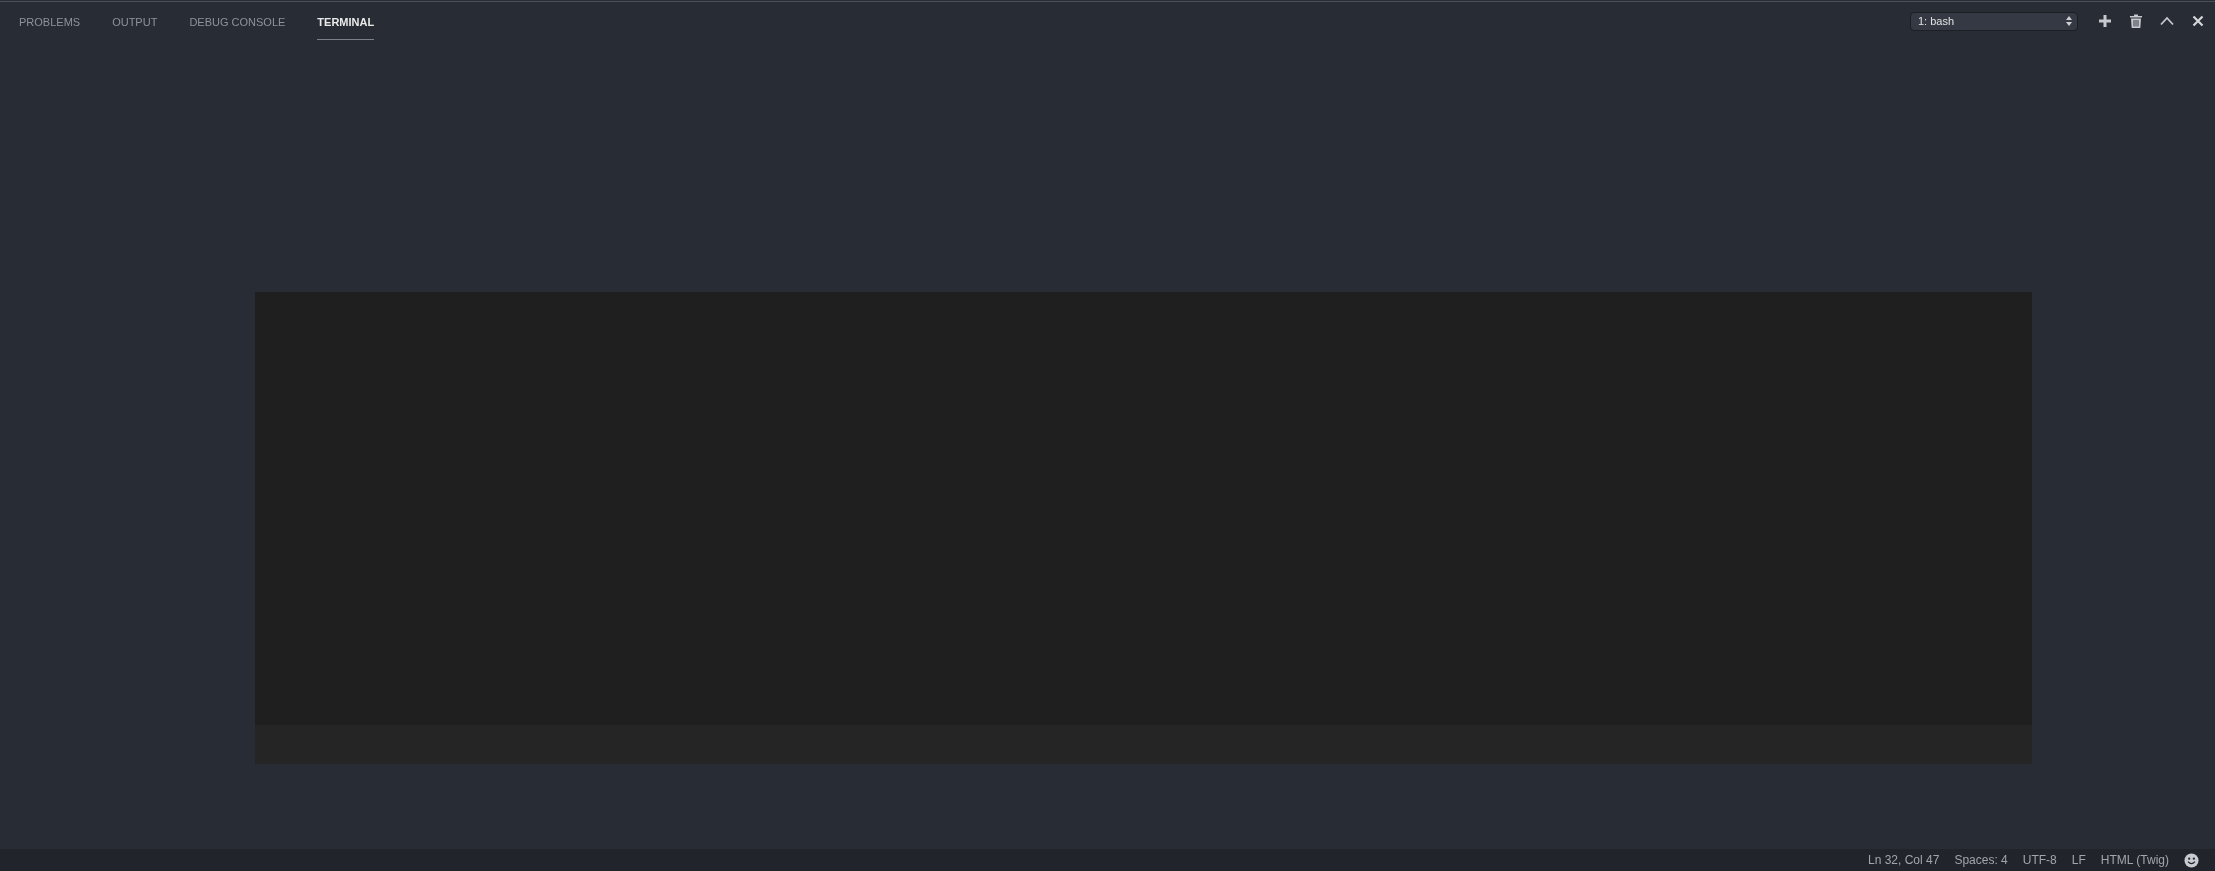 Image resolution: width=2215 pixels, height=871 pixels. Describe the element at coordinates (1904, 860) in the screenshot. I see `status-item: Ln 32, Col 47` at that location.